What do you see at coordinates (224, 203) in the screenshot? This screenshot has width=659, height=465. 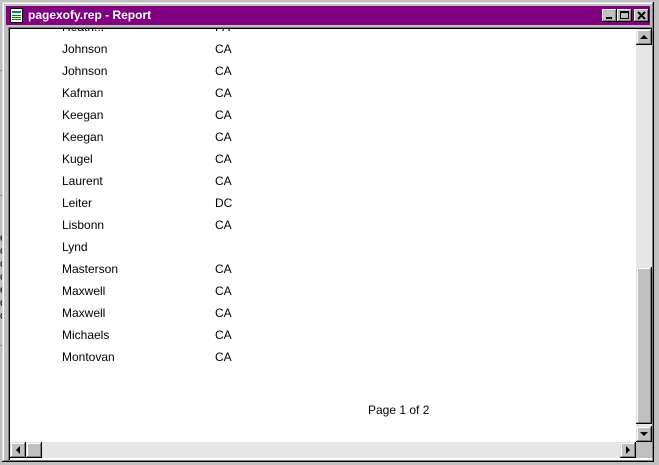 I see `row-state: DC` at bounding box center [224, 203].